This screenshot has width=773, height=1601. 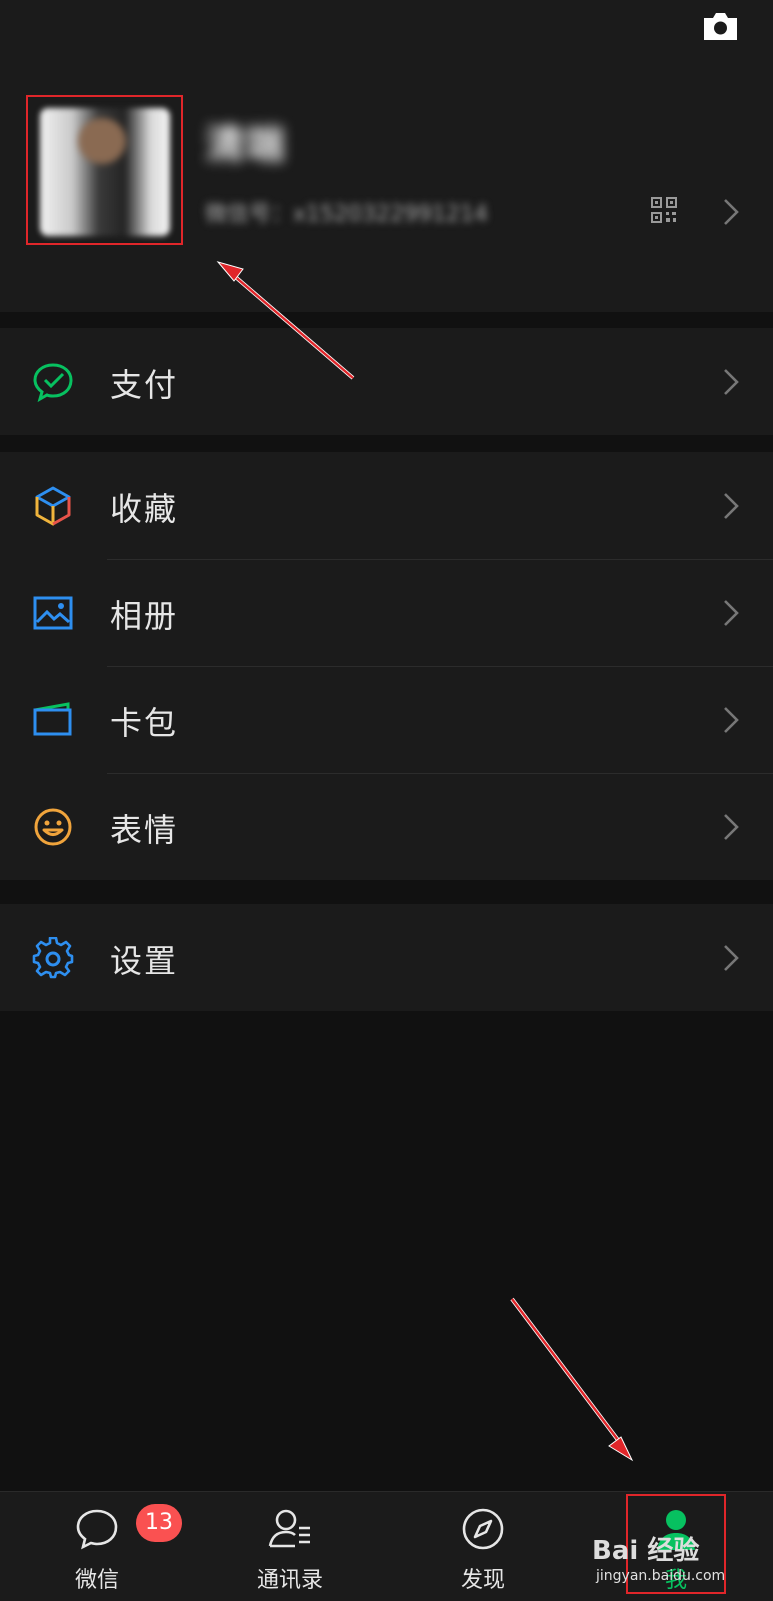 I want to click on tab-label-chats: 微信, so click(x=96, y=1580).